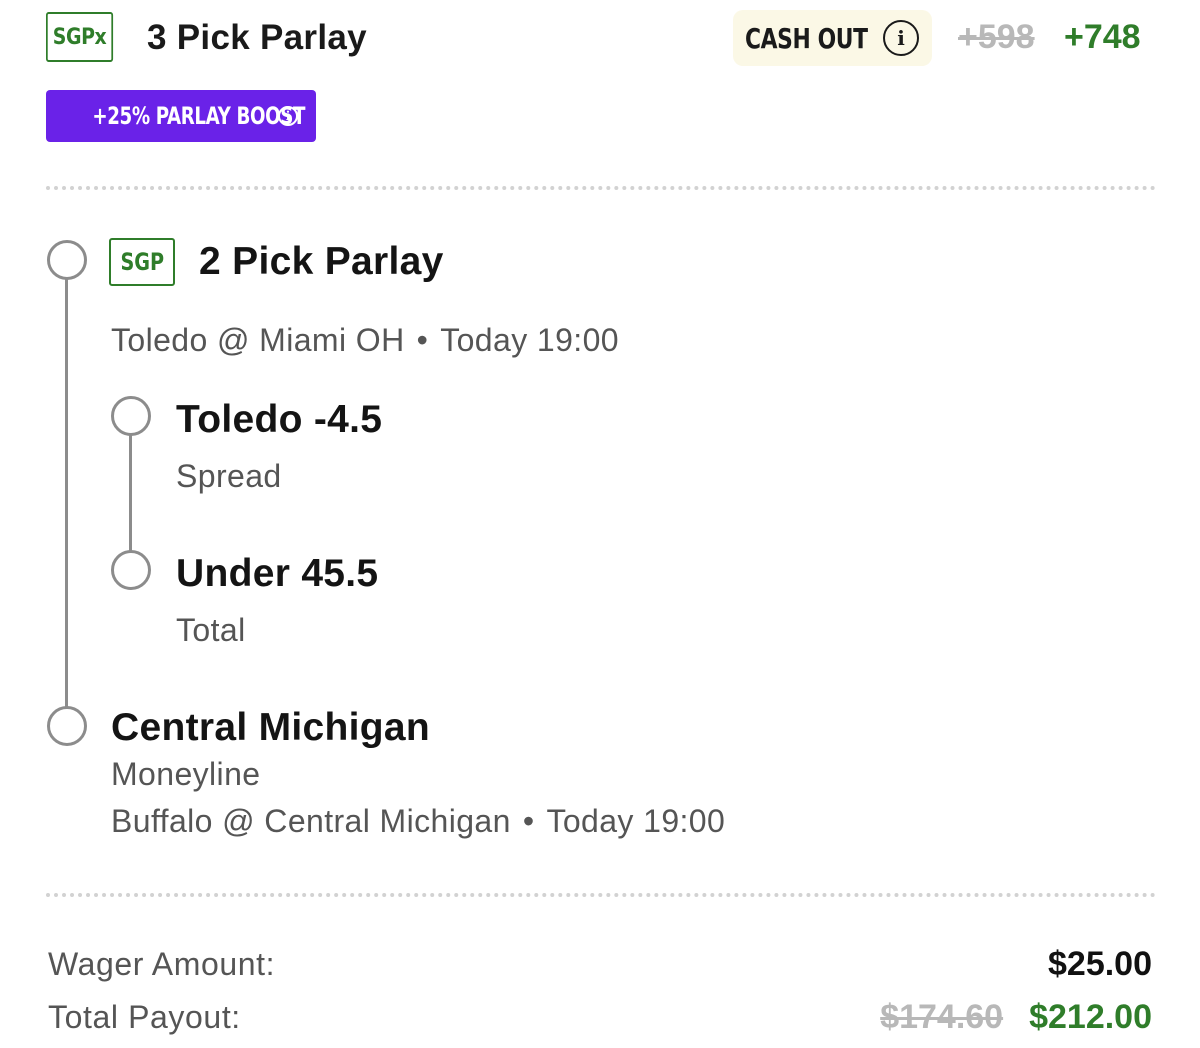  Describe the element at coordinates (996, 37) in the screenshot. I see `original-odds: +598` at that location.